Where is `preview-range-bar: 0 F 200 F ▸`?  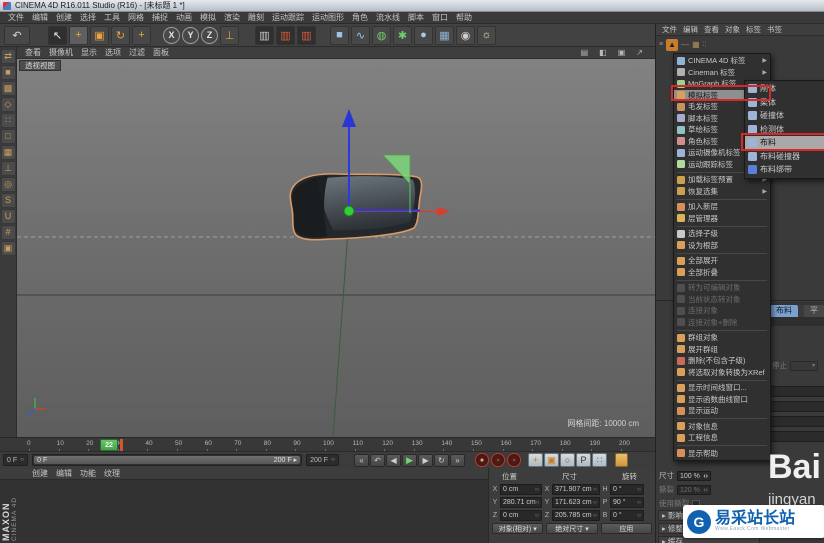 preview-range-bar: 0 F 200 F ▸ is located at coordinates (167, 460).